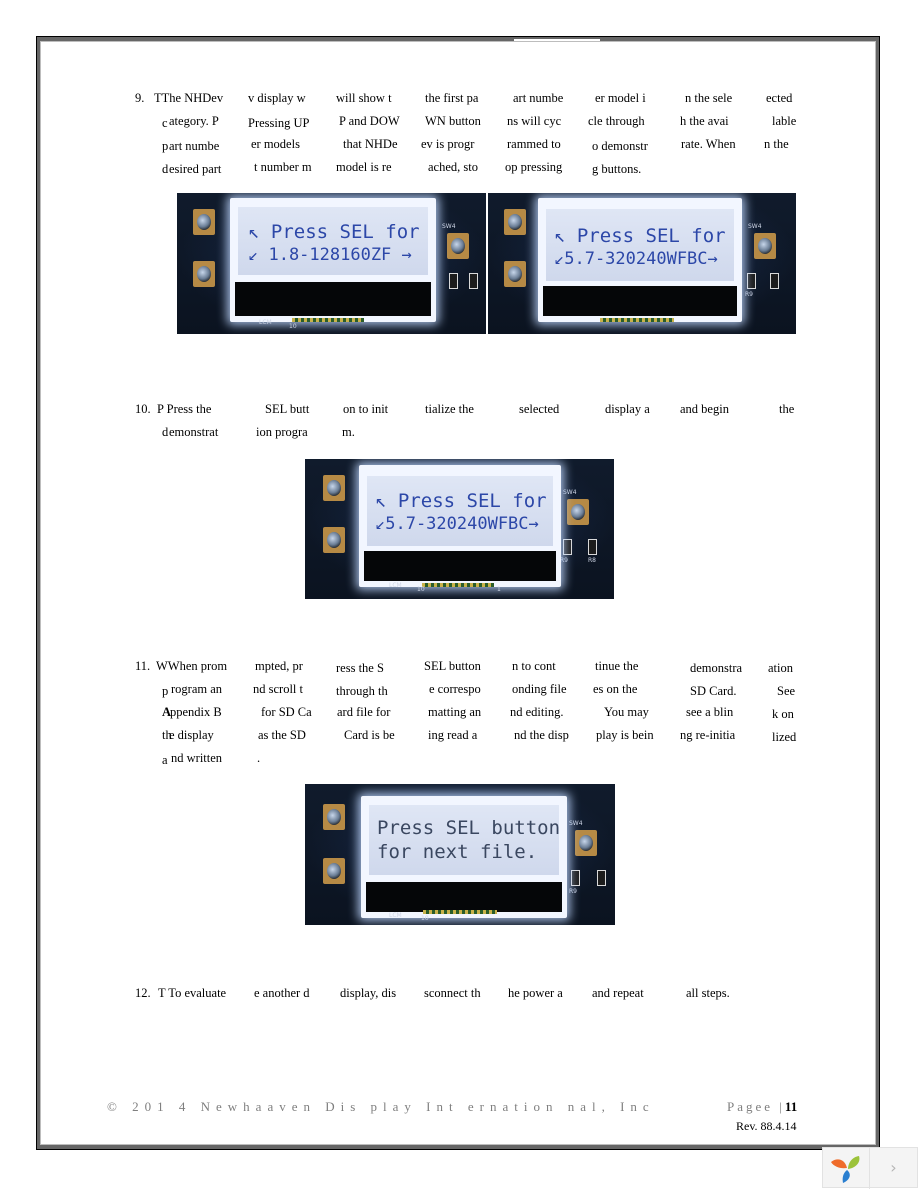  What do you see at coordinates (626, 712) in the screenshot?
I see `text-fragment: You may` at bounding box center [626, 712].